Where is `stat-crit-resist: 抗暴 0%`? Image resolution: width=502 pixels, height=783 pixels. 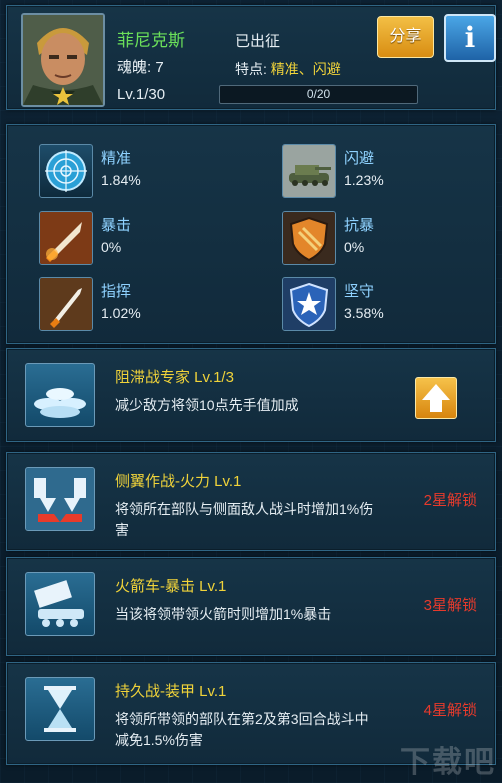
stat-crit-resist: 抗暴 0% is located at coordinates (382, 241).